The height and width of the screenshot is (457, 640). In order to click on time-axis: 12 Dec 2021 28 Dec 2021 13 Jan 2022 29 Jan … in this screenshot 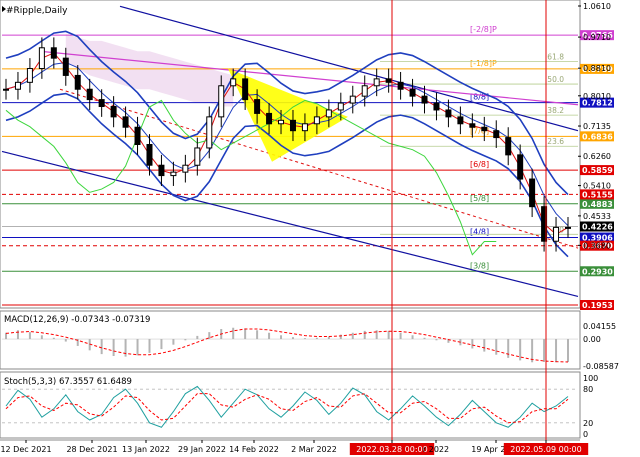, I will do `click(294, 447)`.